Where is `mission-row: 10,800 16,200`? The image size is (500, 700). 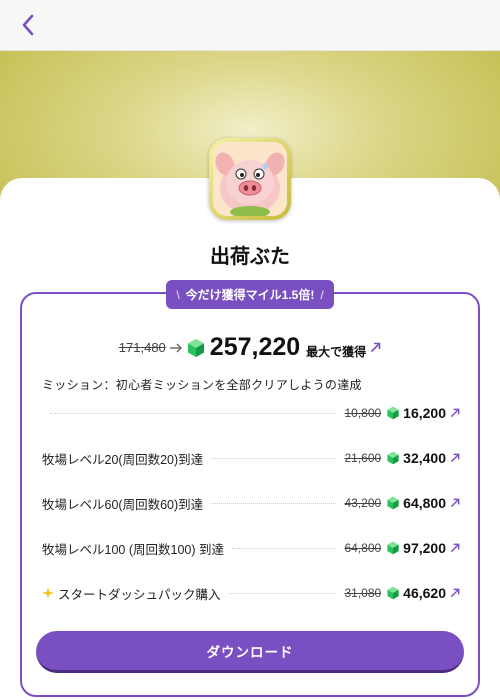 mission-row: 10,800 16,200 is located at coordinates (251, 413).